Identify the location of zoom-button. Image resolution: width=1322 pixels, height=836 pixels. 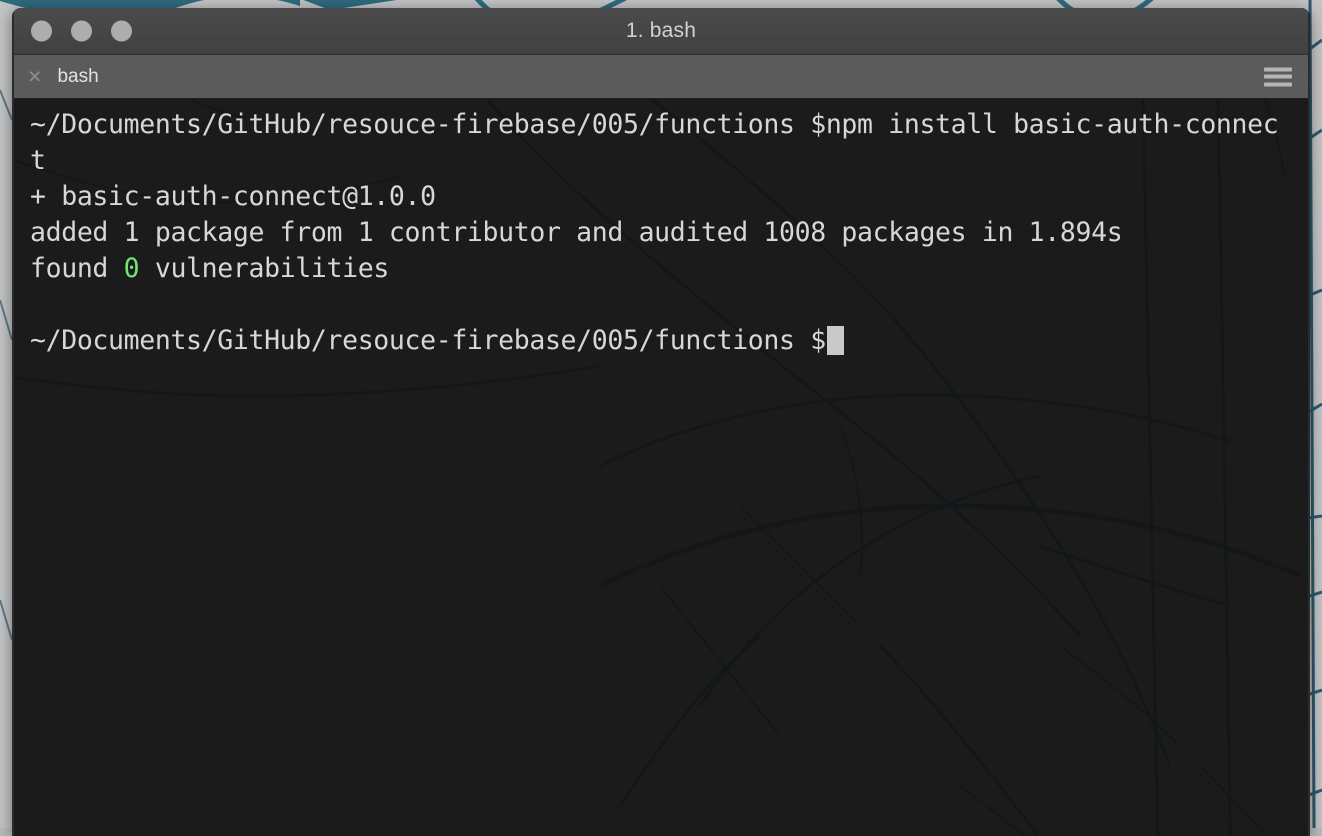
(121, 31).